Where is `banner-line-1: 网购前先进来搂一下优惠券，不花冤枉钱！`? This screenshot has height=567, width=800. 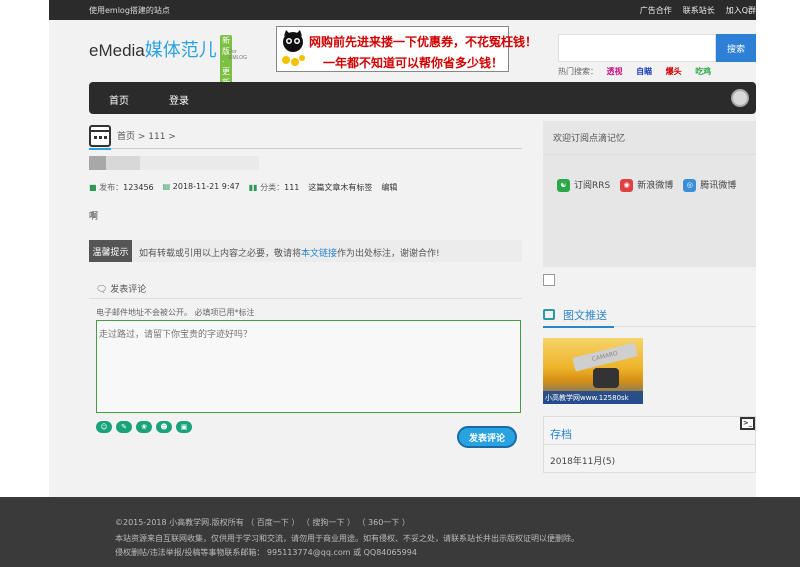
banner-line-1: 网购前先进来搂一下优惠券，不花冤枉钱！ is located at coordinates (423, 42).